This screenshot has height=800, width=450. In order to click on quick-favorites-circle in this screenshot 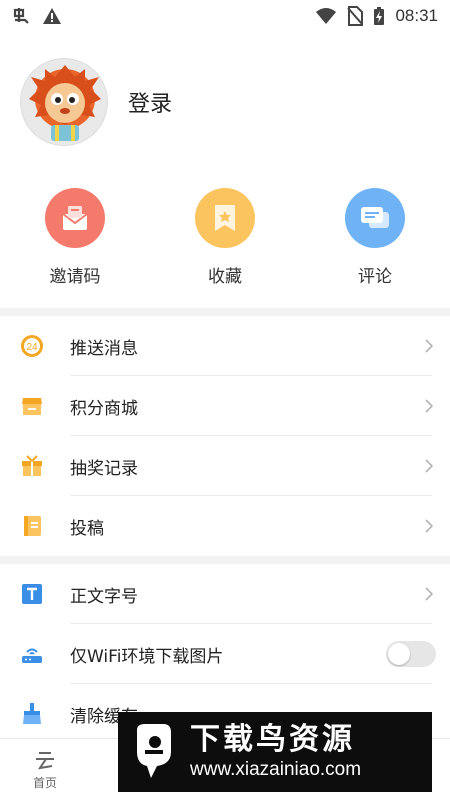, I will do `click(225, 218)`.